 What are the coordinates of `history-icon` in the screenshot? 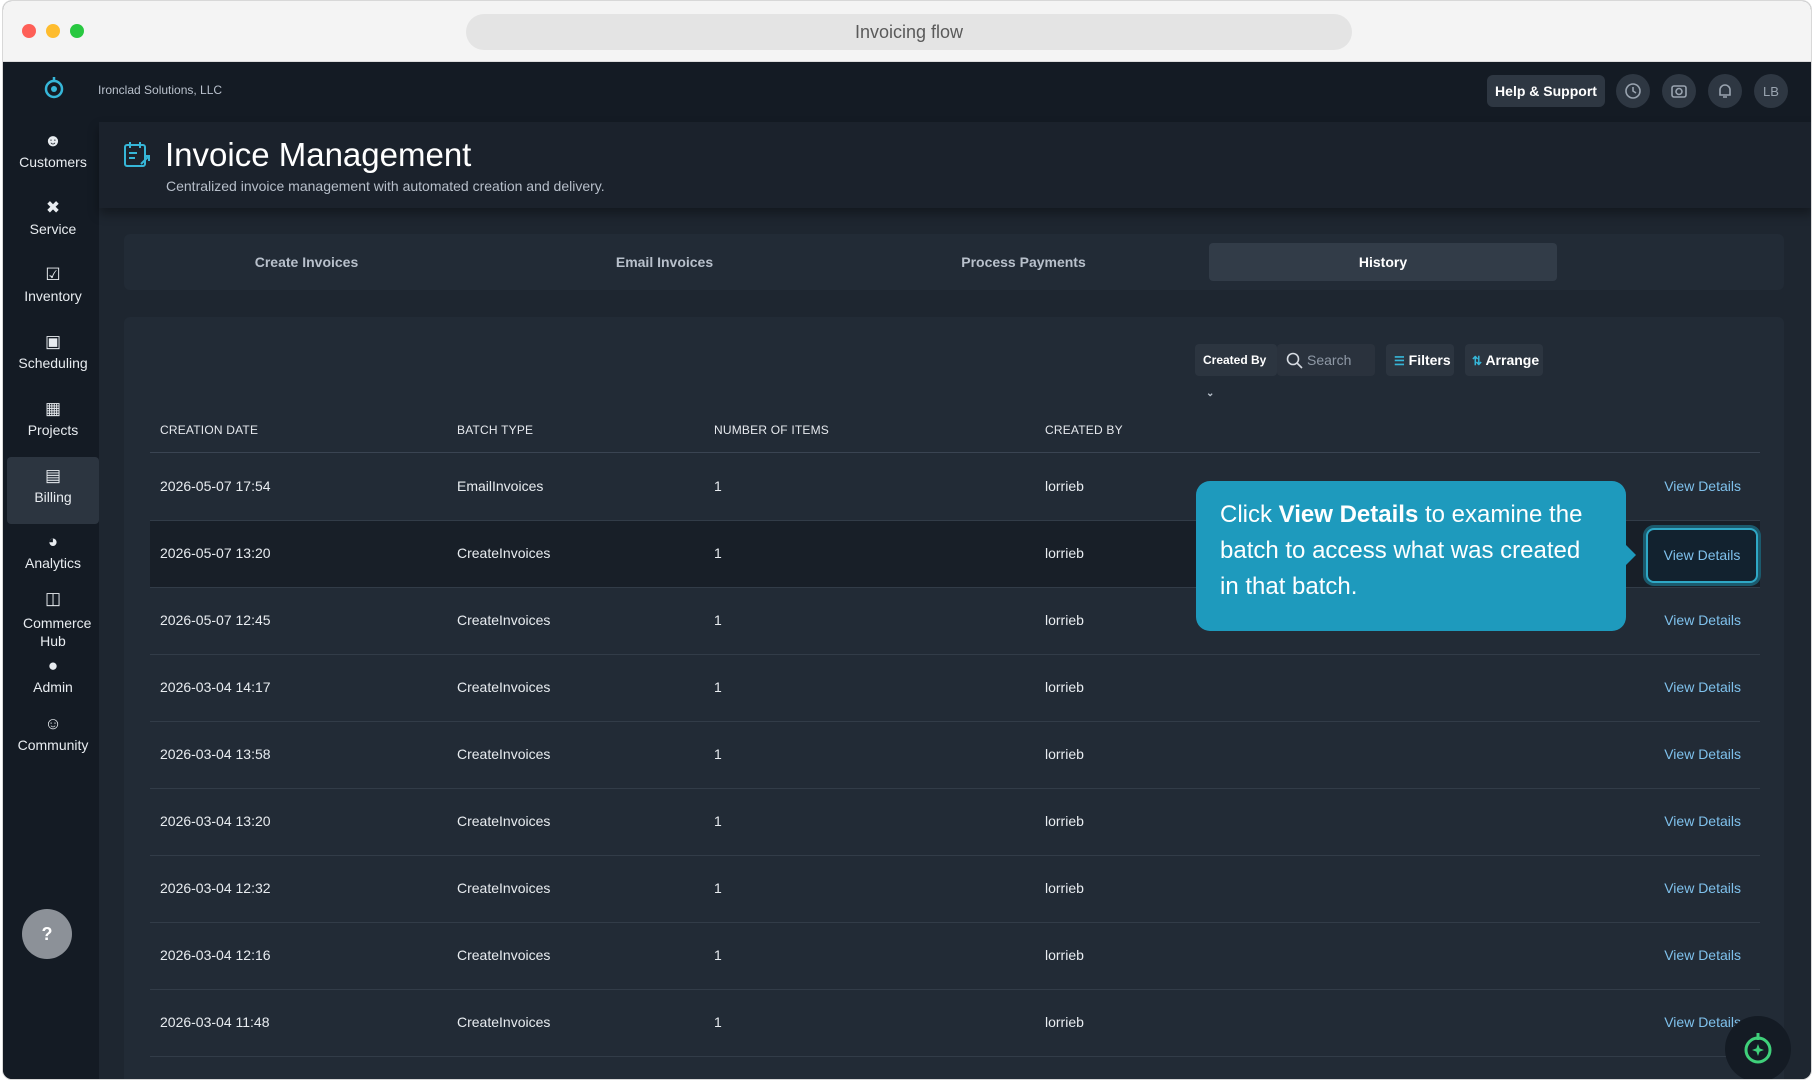 It's located at (1633, 91).